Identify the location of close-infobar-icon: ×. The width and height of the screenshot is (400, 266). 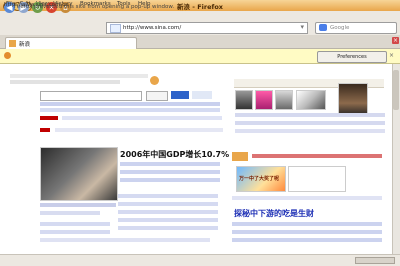
(391, 55).